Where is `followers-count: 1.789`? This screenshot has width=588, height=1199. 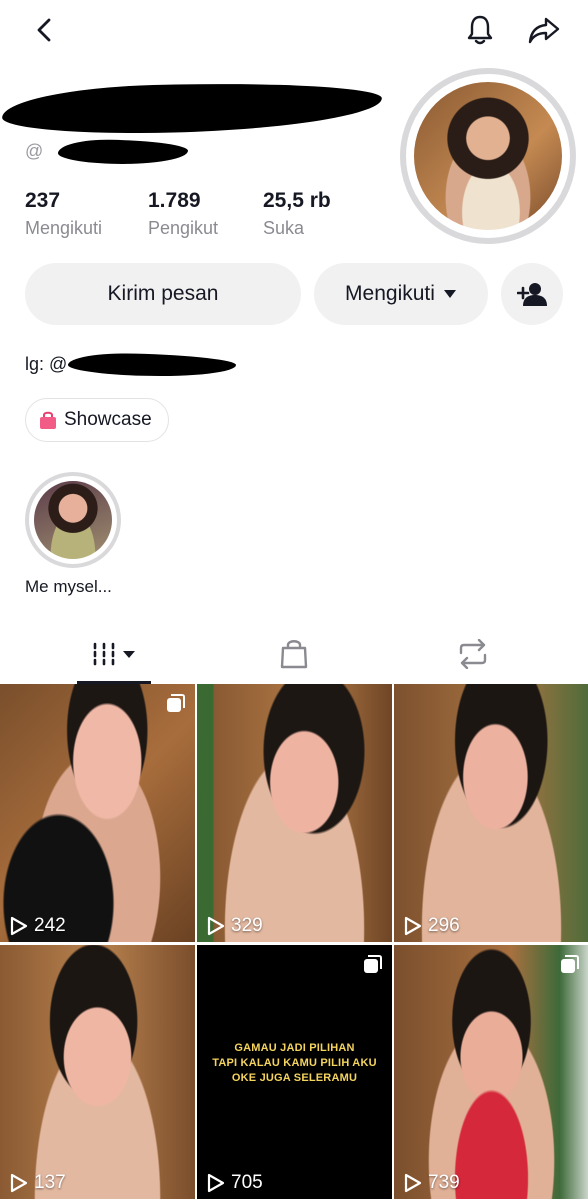 followers-count: 1.789 is located at coordinates (174, 200).